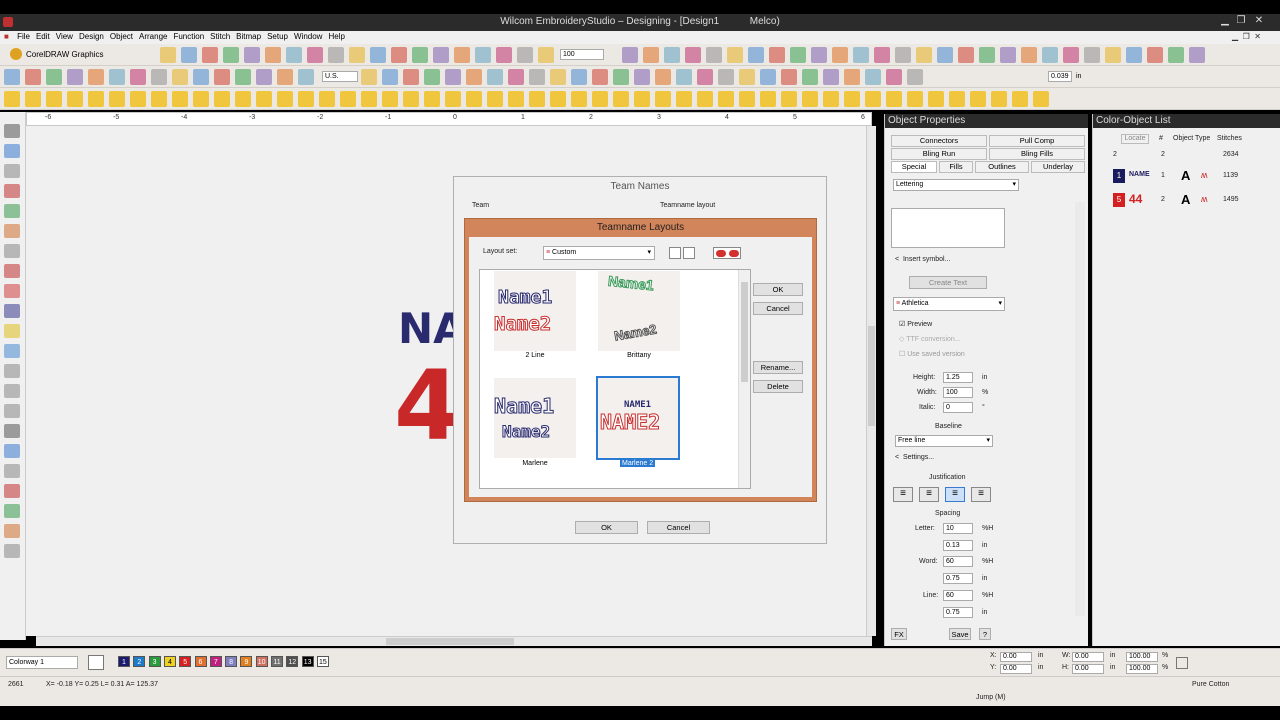 This screenshot has height=720, width=1280. Describe the element at coordinates (606, 527) in the screenshot. I see `team-ok-button: OK` at that location.